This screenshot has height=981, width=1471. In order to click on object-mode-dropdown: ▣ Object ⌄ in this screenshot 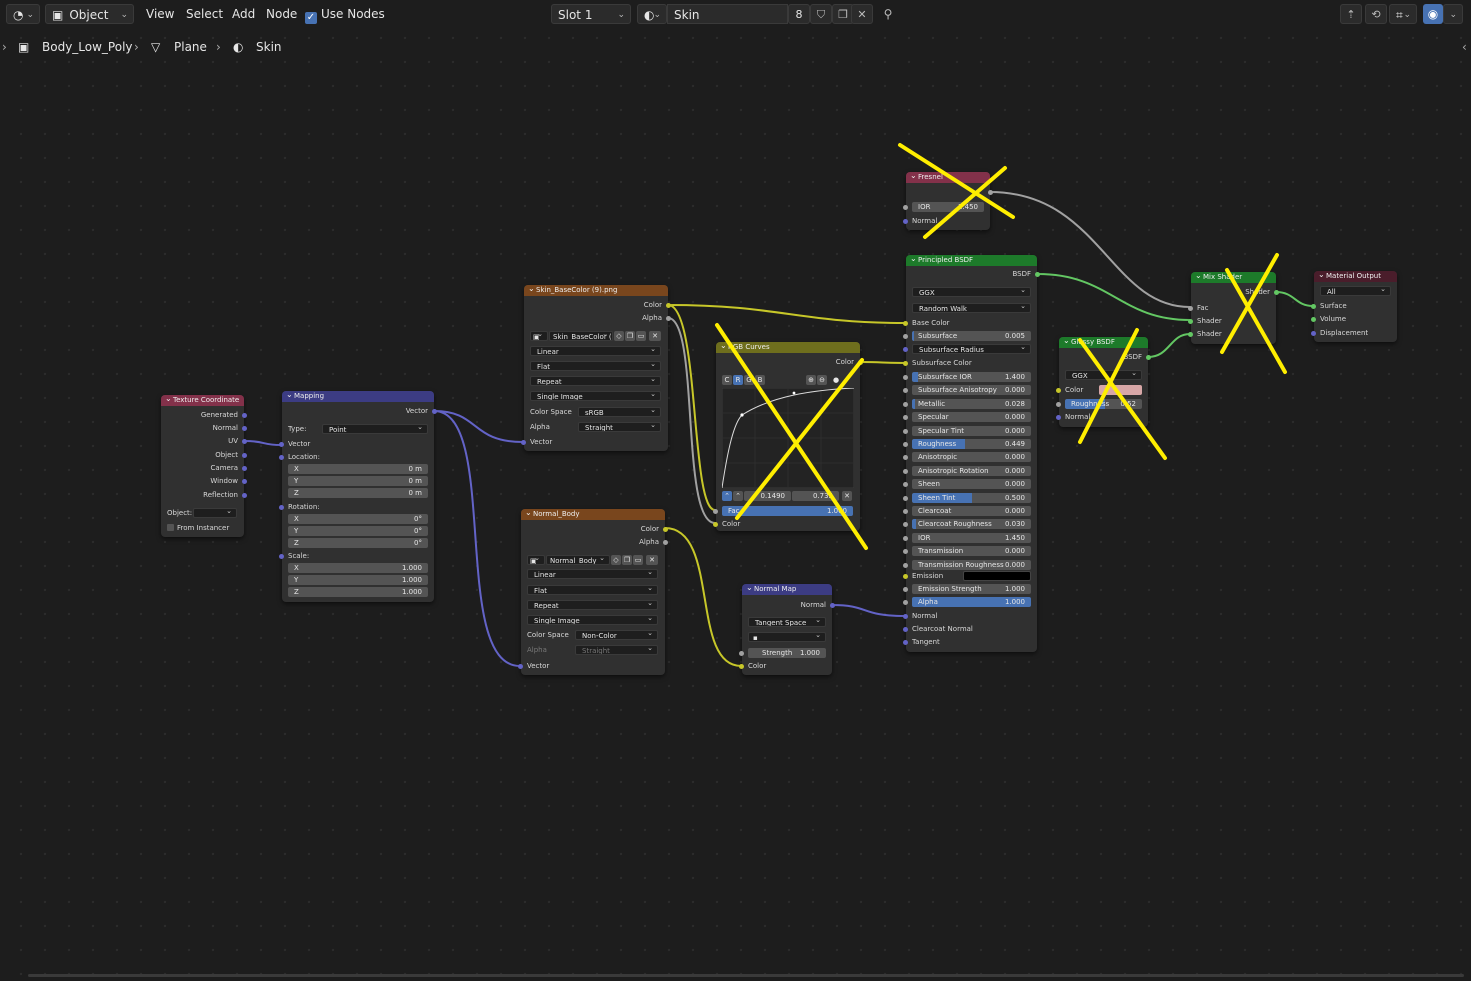, I will do `click(89, 14)`.